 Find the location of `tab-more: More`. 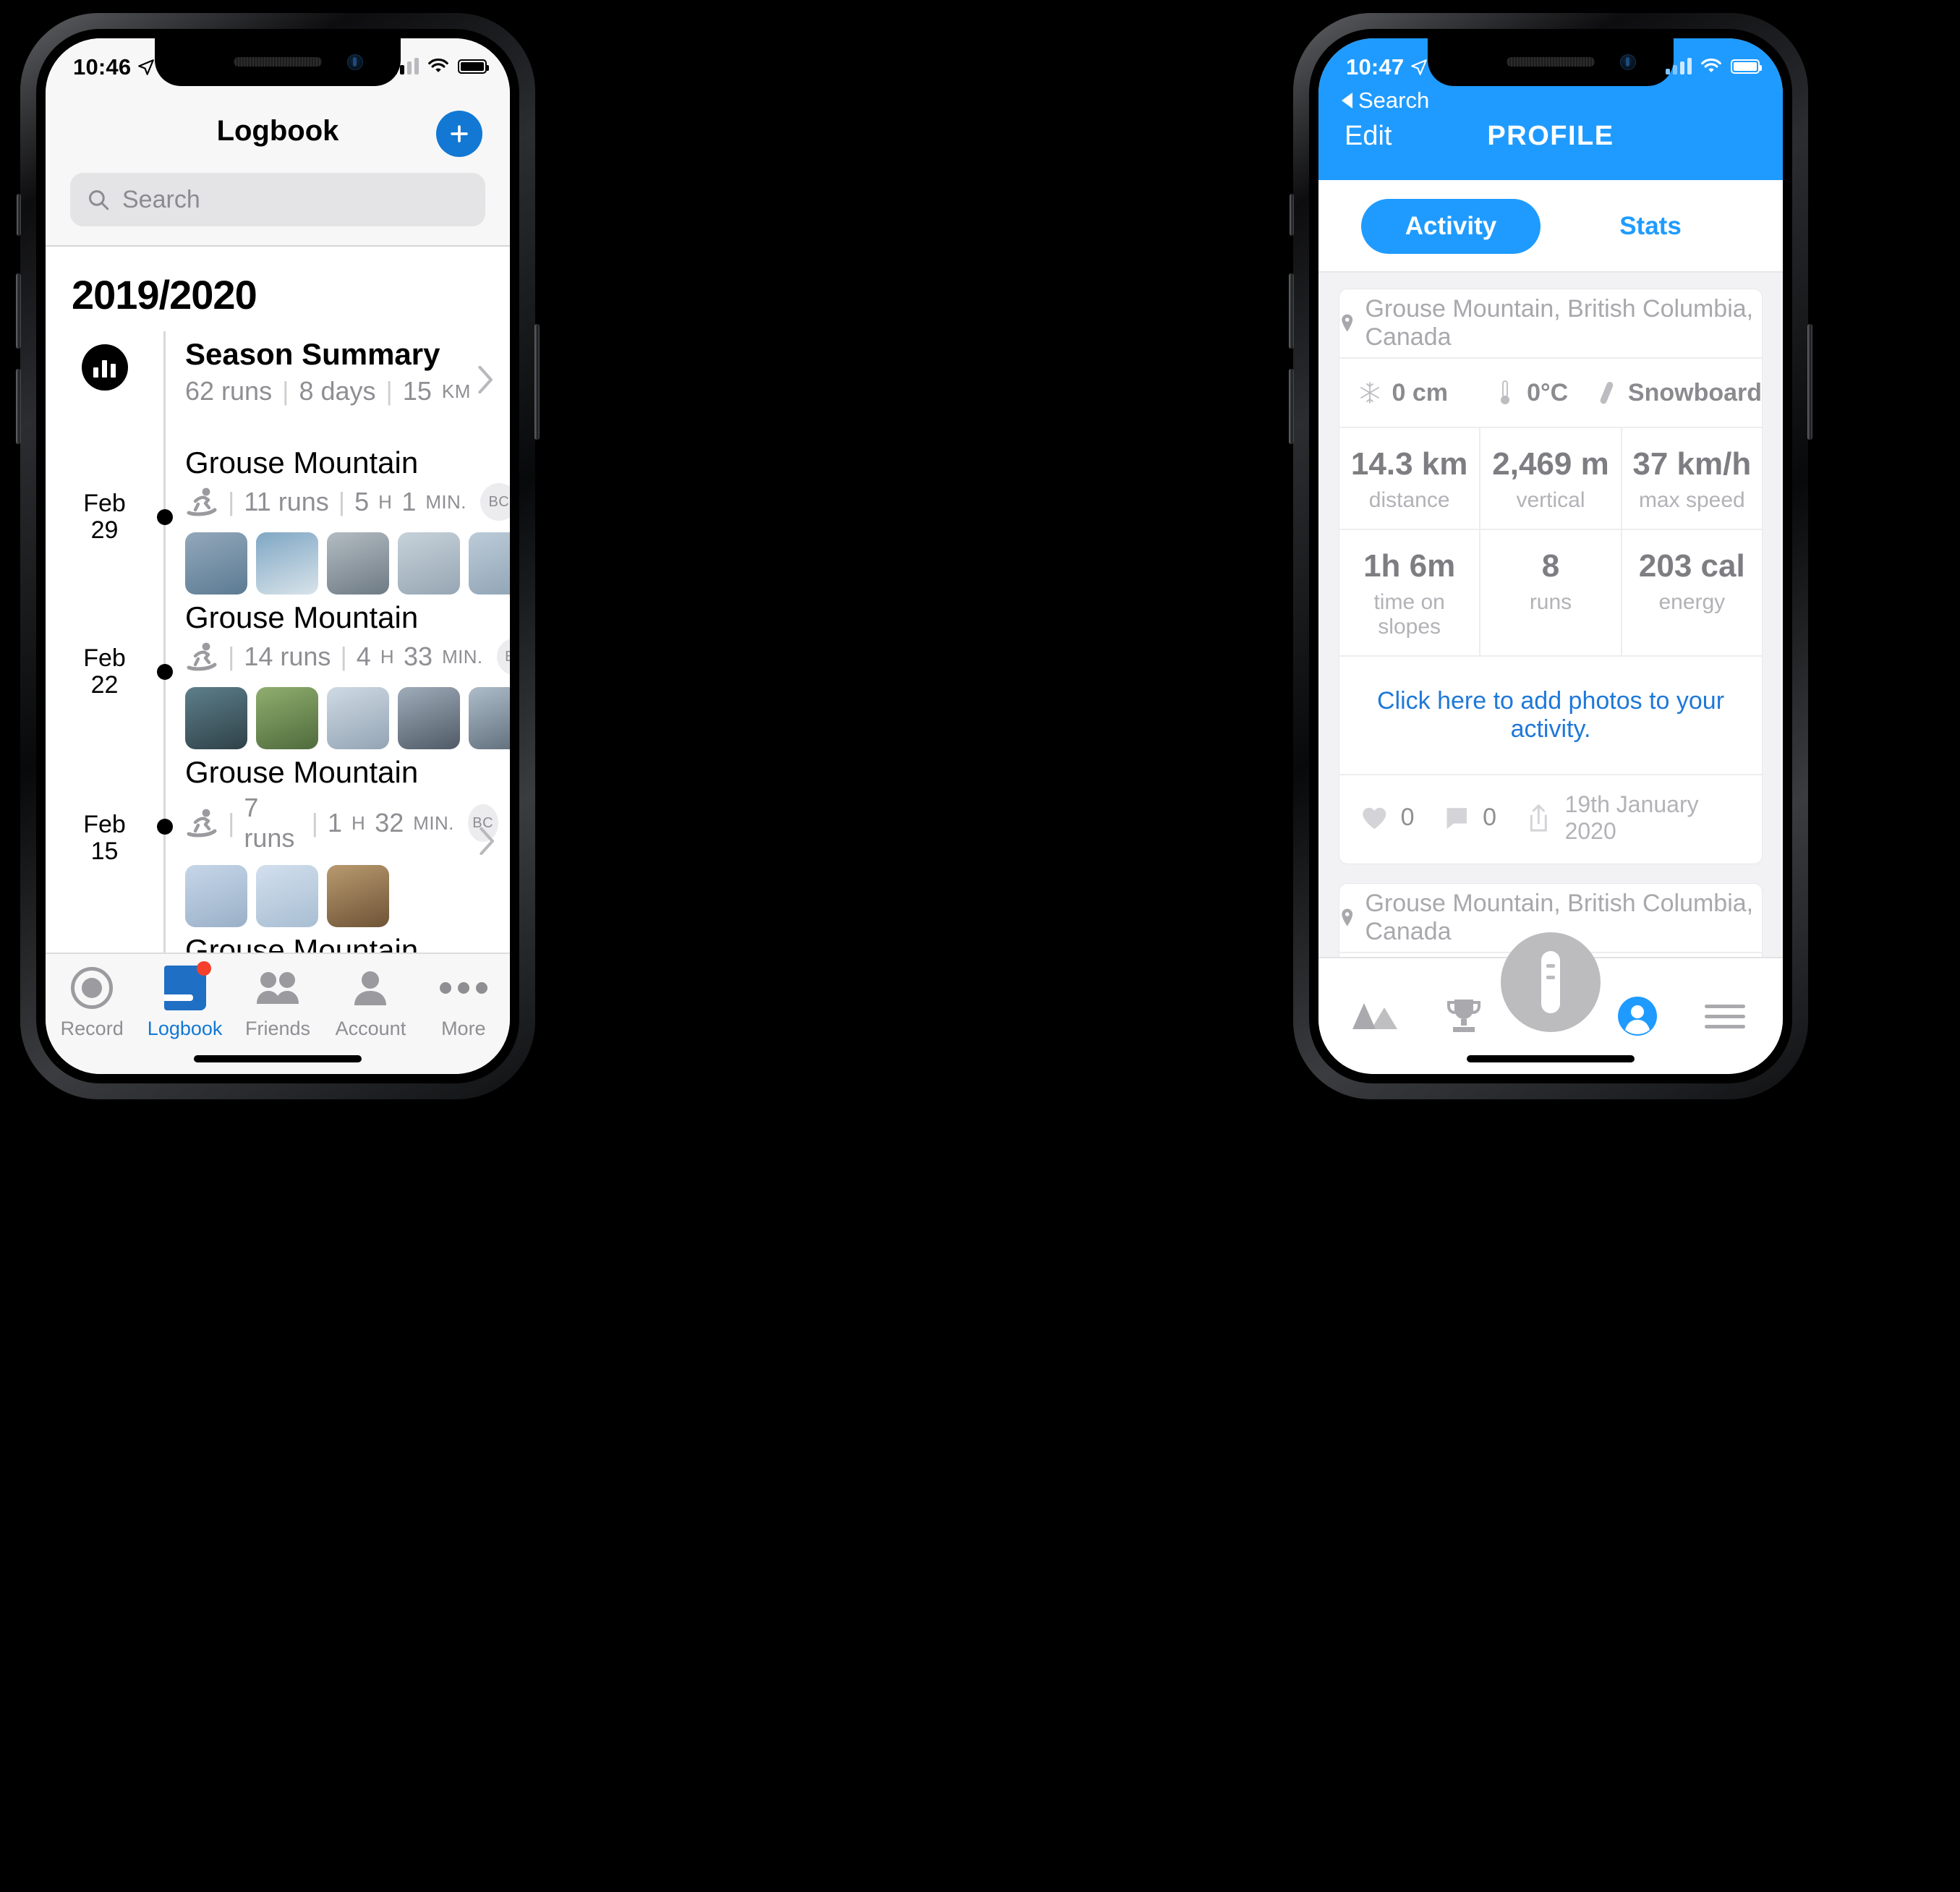

tab-more: More is located at coordinates (463, 1020).